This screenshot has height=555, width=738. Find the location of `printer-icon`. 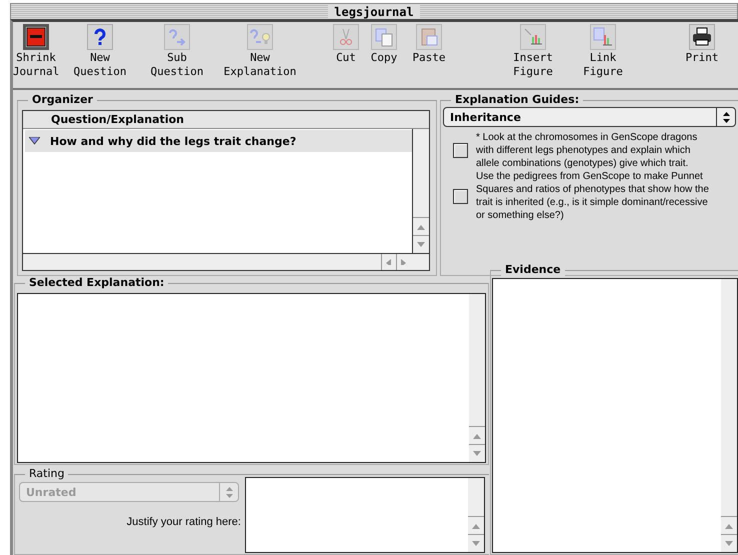

printer-icon is located at coordinates (702, 37).